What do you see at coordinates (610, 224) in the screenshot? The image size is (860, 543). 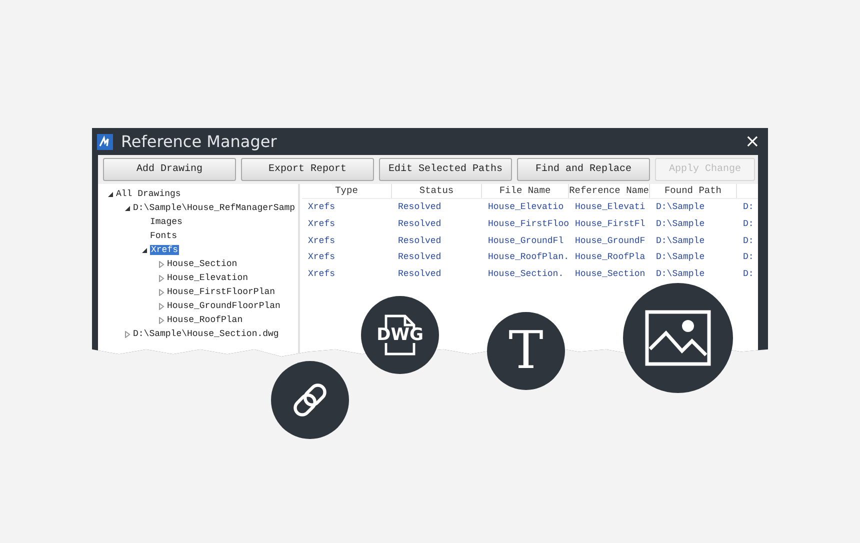 I see `table-cell-text: House_FirstFl` at bounding box center [610, 224].